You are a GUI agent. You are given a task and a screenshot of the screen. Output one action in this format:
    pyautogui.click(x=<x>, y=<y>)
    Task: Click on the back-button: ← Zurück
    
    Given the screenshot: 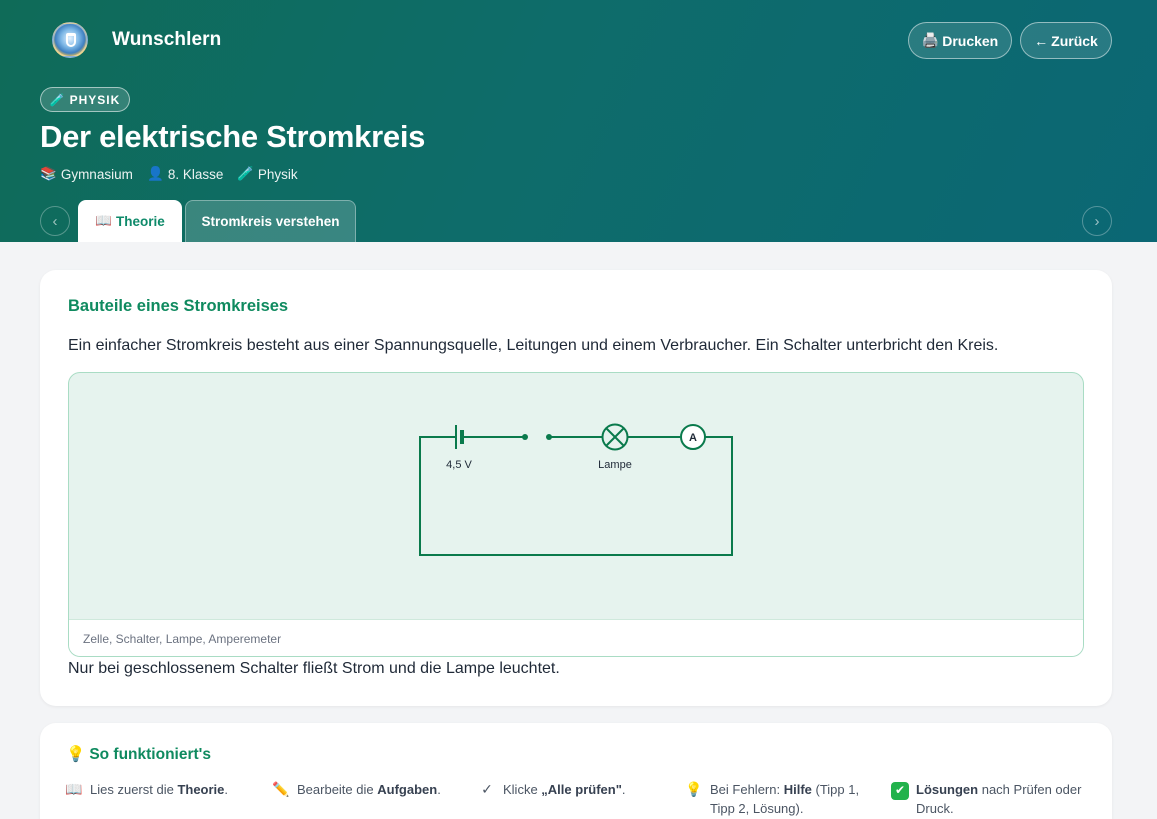 What is the action you would take?
    pyautogui.click(x=1066, y=40)
    